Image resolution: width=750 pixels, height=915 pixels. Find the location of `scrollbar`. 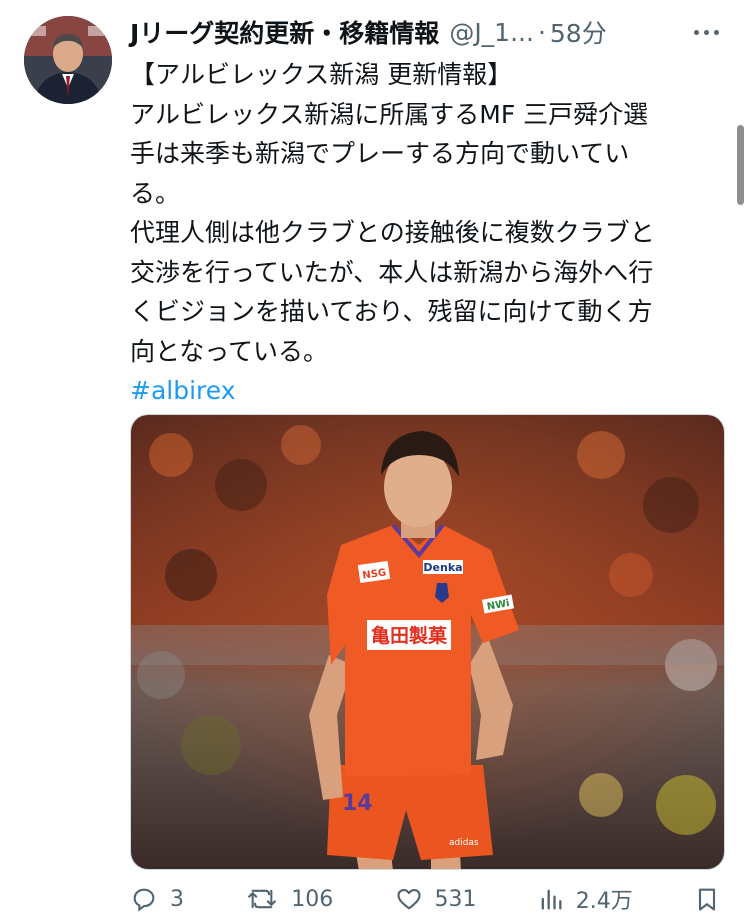

scrollbar is located at coordinates (740, 165).